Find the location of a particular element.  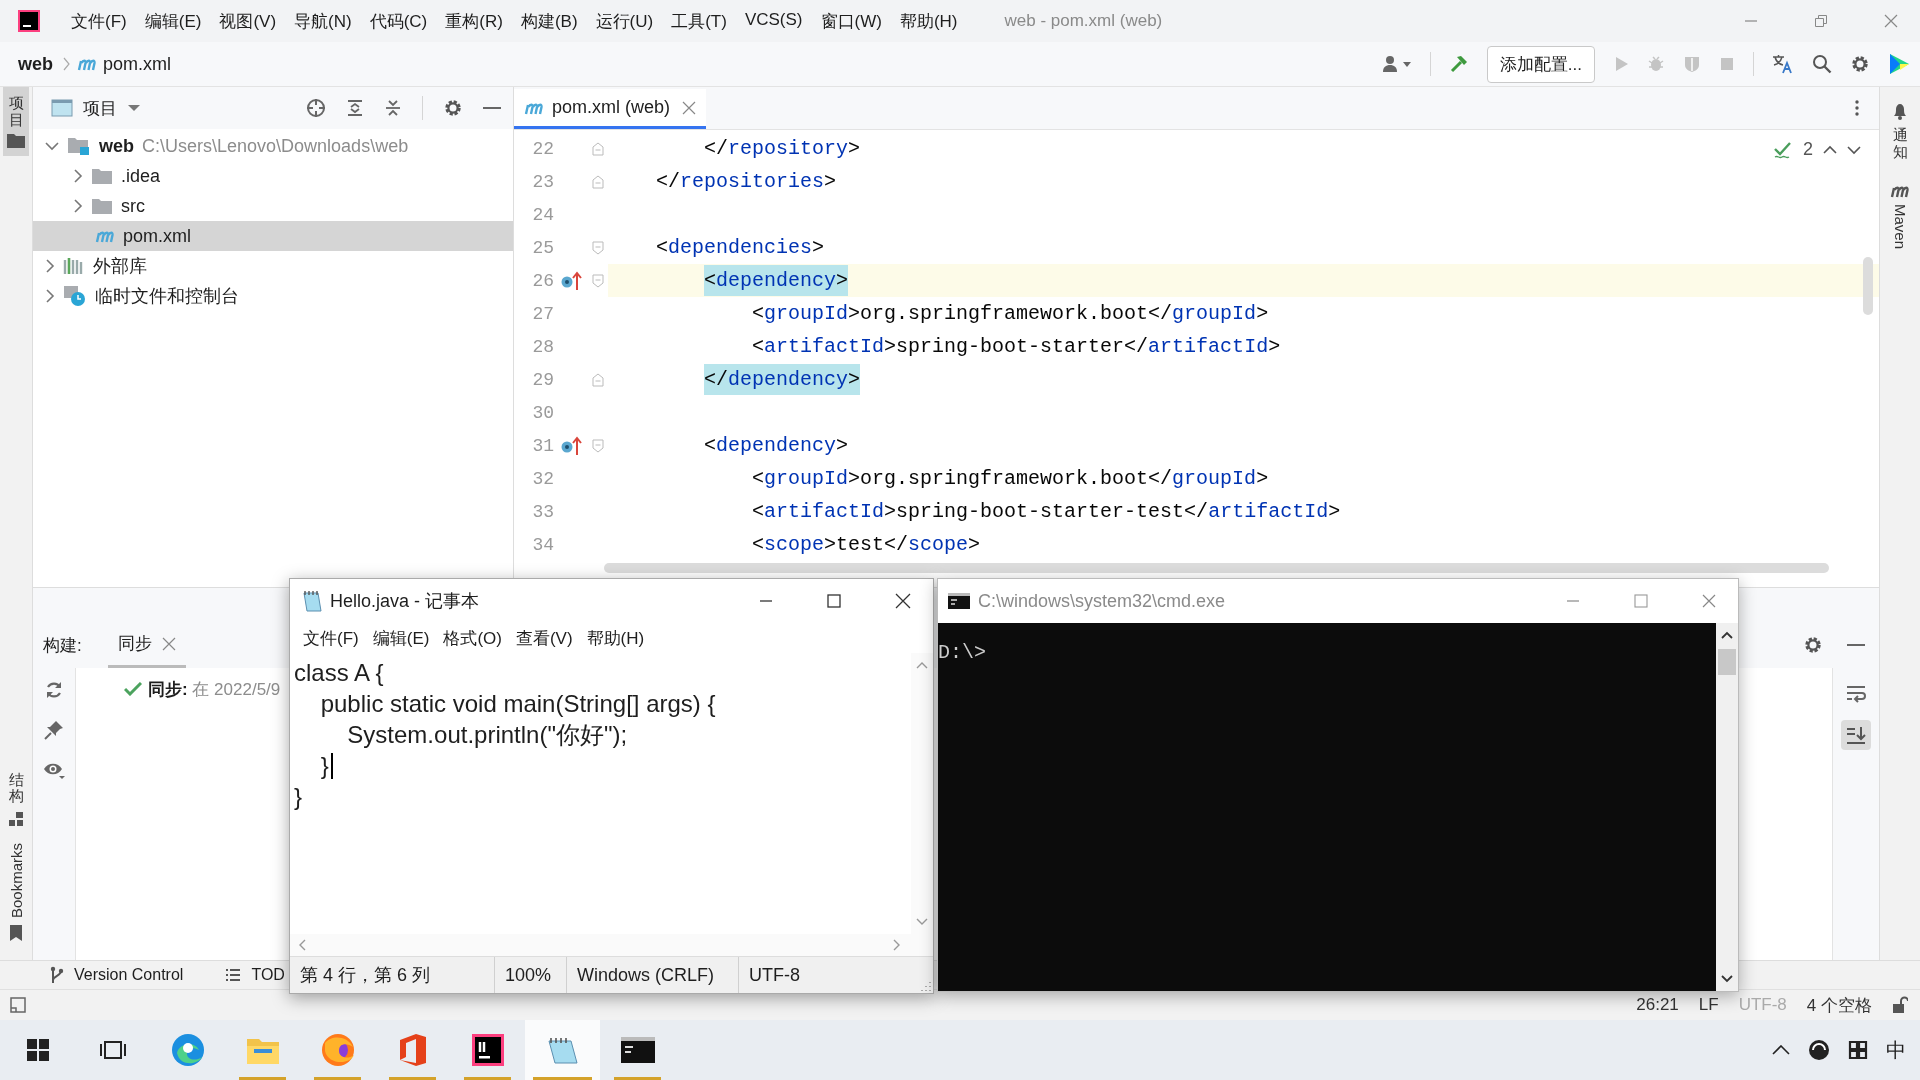

sync-status-icon is located at coordinates (1819, 1050).